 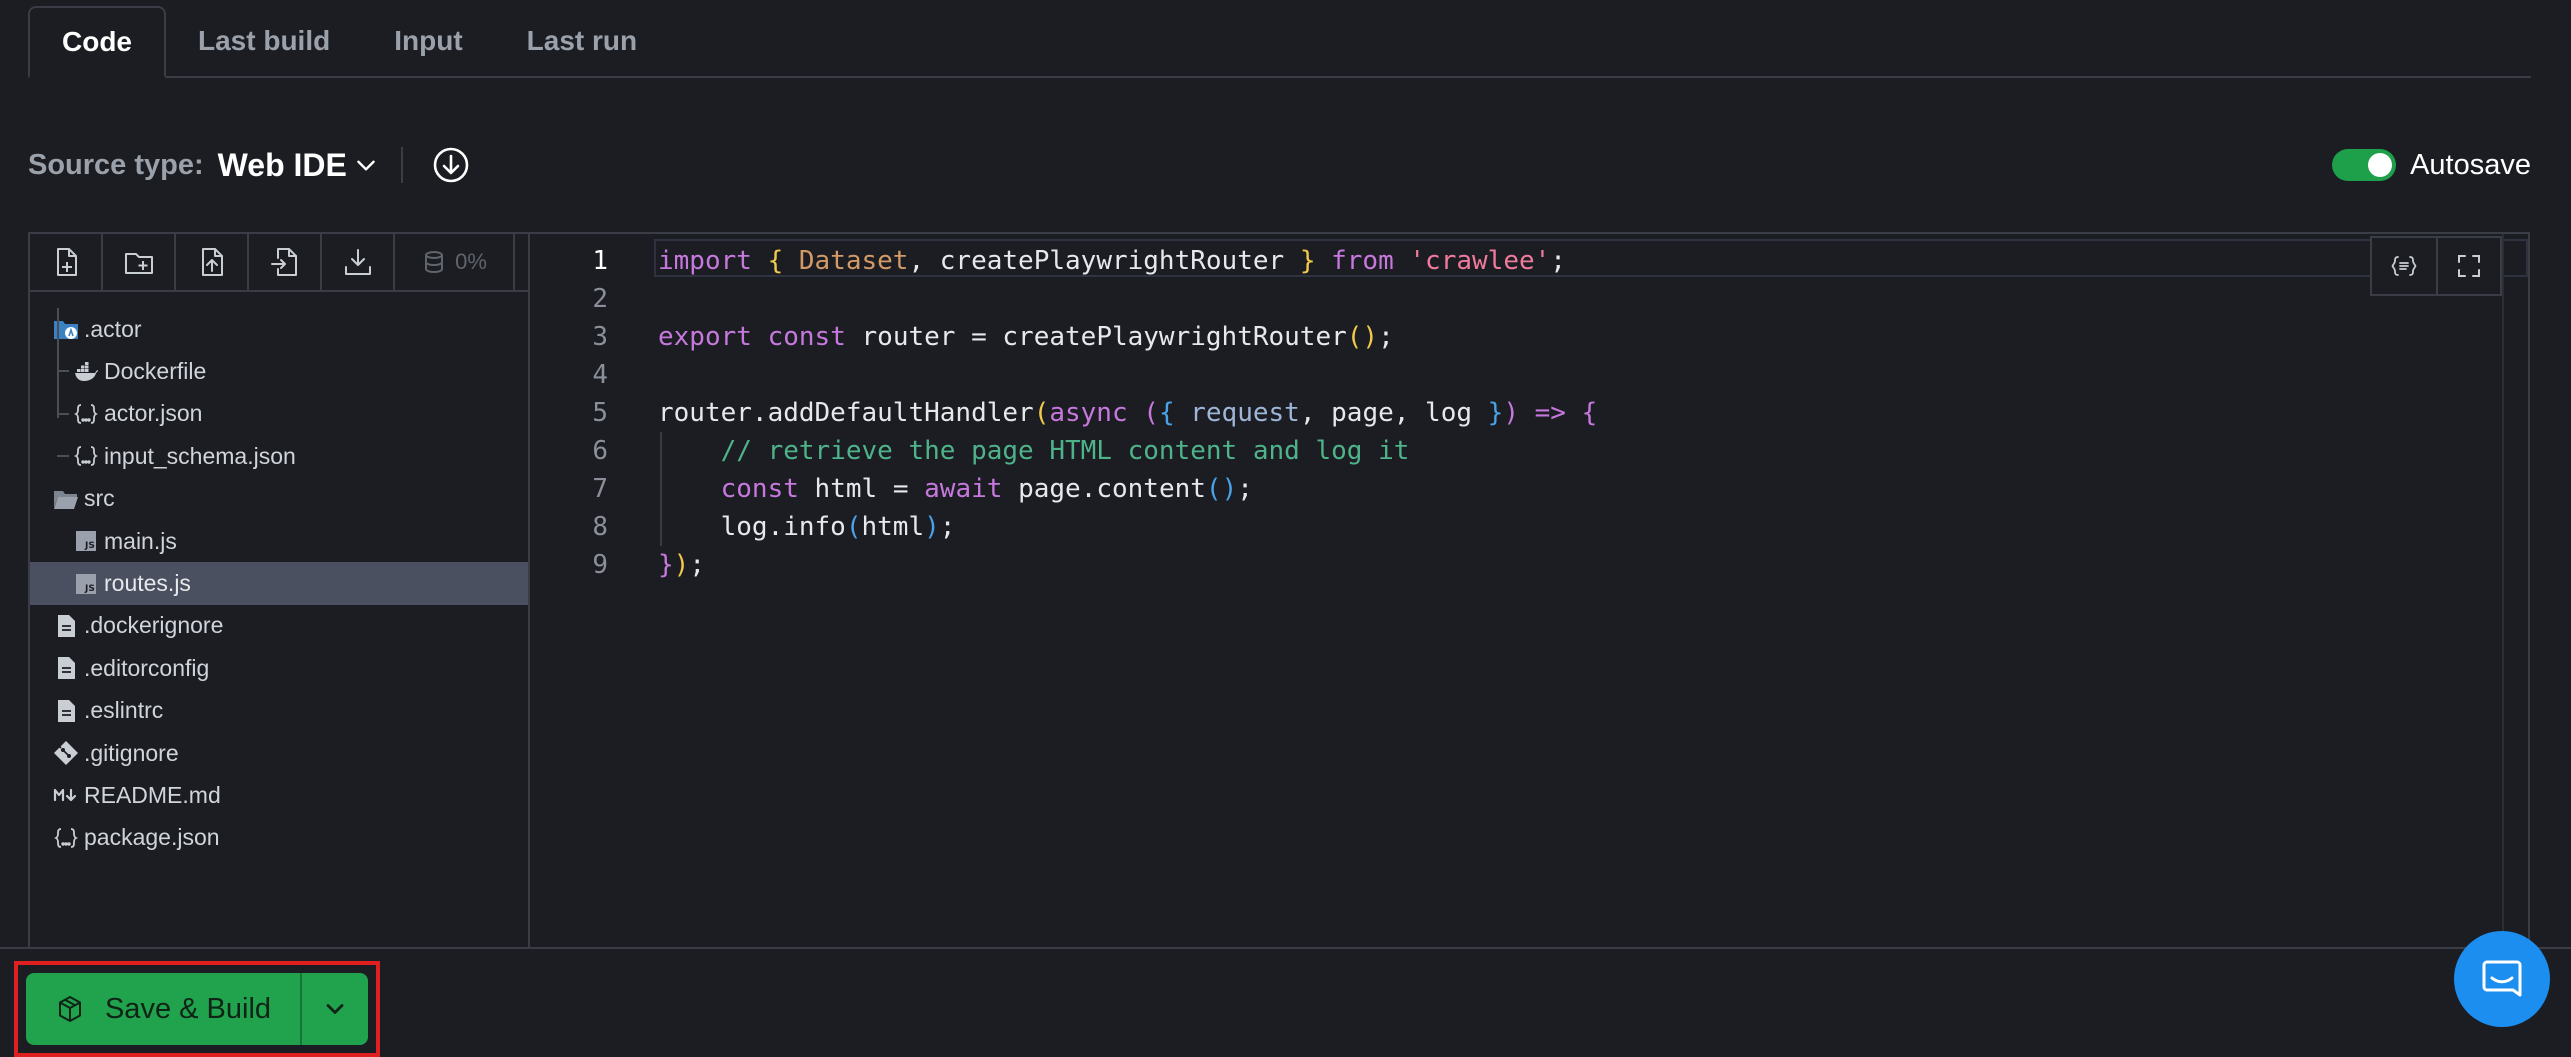 What do you see at coordinates (600, 565) in the screenshot?
I see `line-number: 9` at bounding box center [600, 565].